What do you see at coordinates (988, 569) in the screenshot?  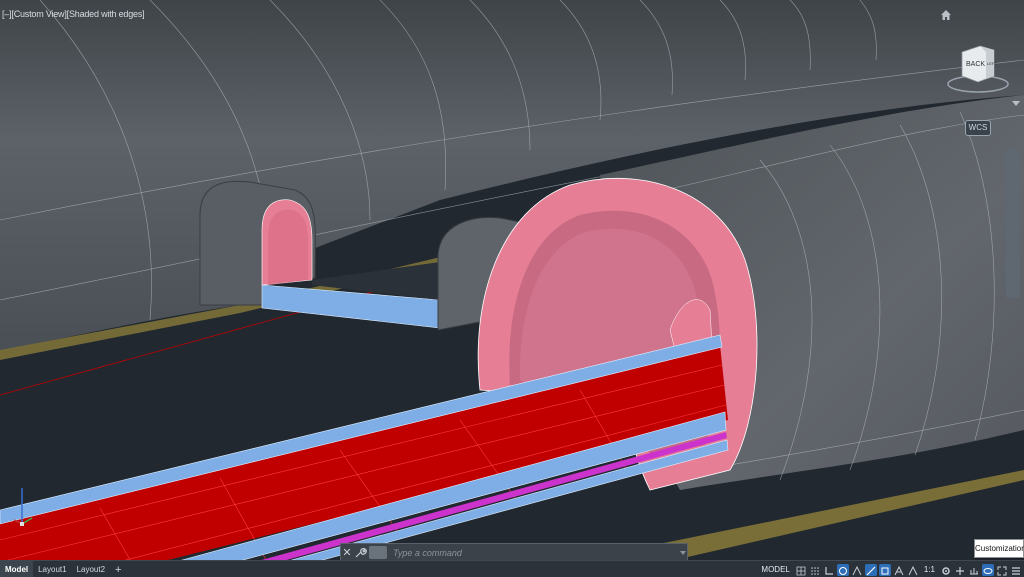 I see `isolate-objects-icon` at bounding box center [988, 569].